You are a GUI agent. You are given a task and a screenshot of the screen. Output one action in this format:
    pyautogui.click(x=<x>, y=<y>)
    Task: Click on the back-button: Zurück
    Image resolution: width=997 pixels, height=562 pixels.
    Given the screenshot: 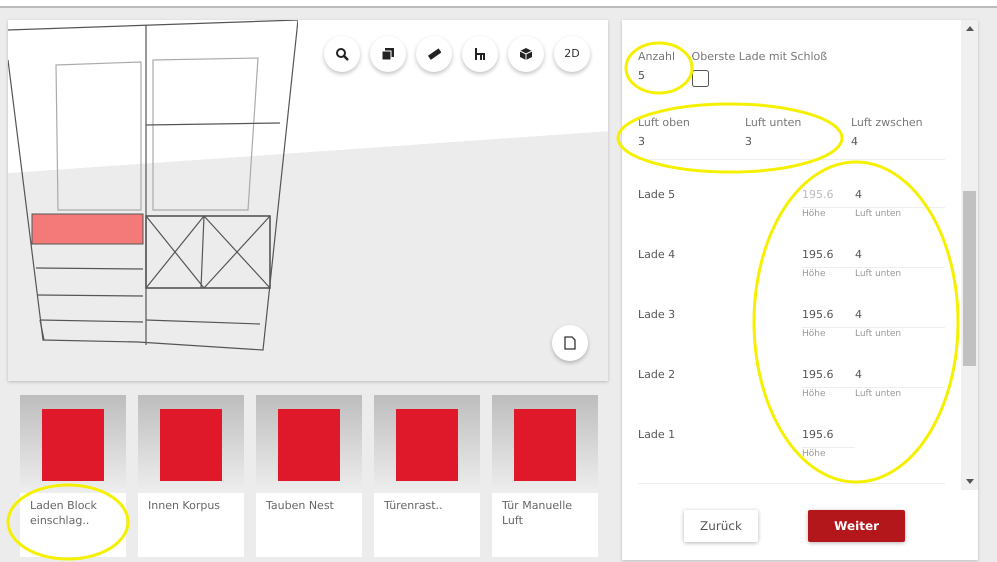 What is the action you would take?
    pyautogui.click(x=721, y=526)
    